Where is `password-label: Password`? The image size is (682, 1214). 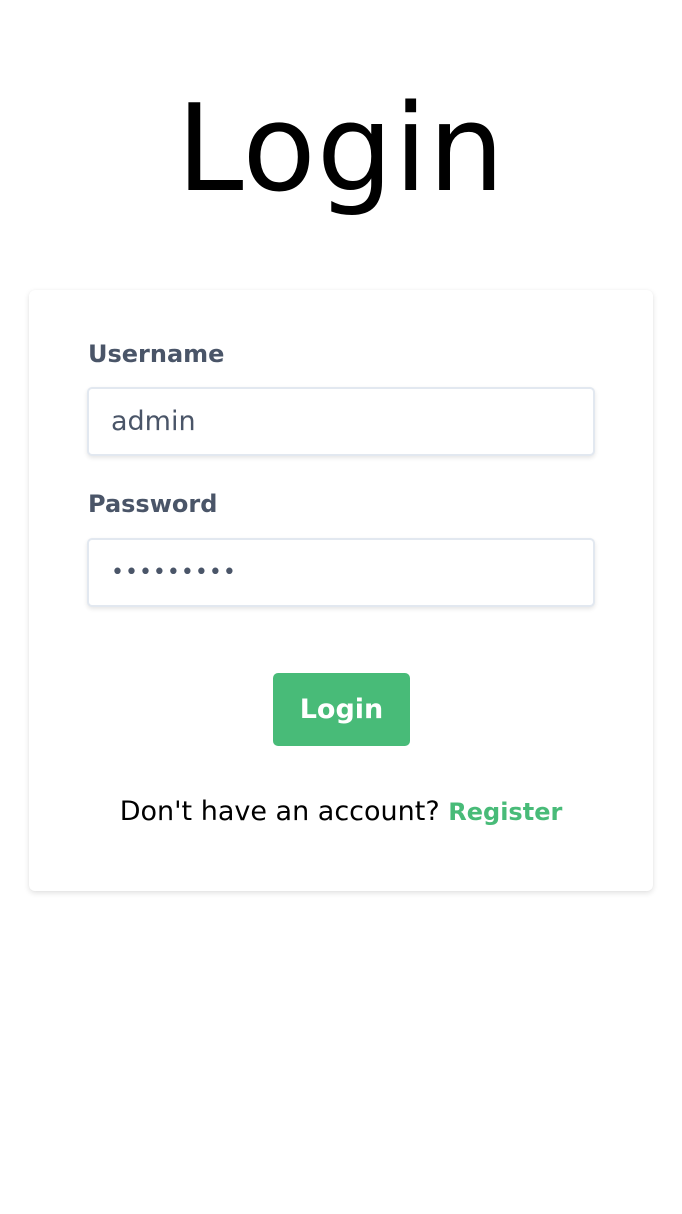
password-label: Password is located at coordinates (153, 504).